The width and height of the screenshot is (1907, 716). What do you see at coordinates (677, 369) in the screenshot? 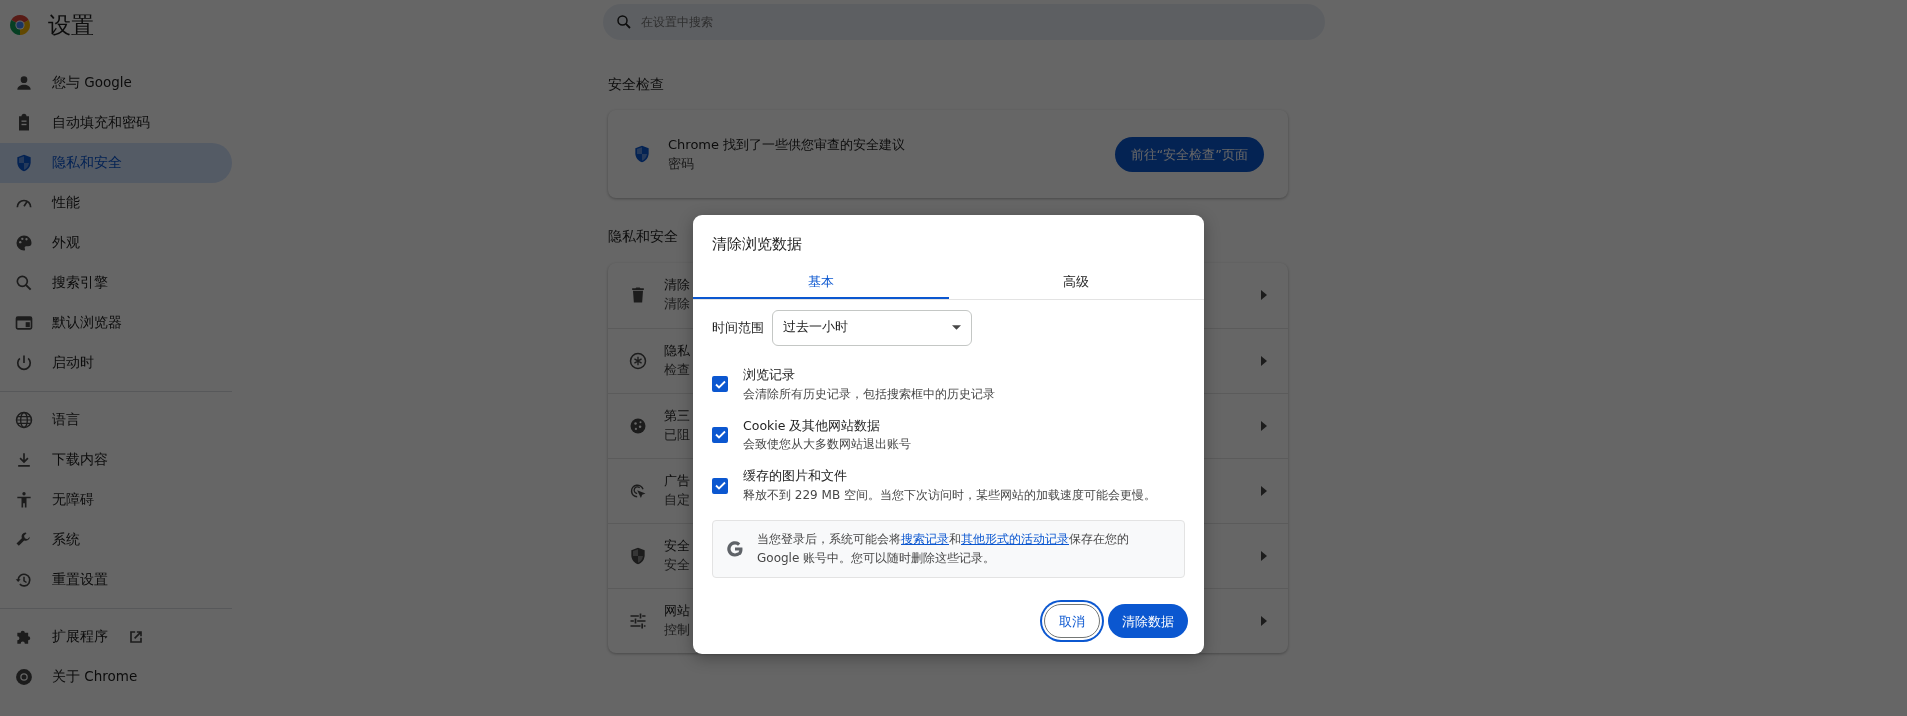
I see `row-subtitle: 检查` at bounding box center [677, 369].